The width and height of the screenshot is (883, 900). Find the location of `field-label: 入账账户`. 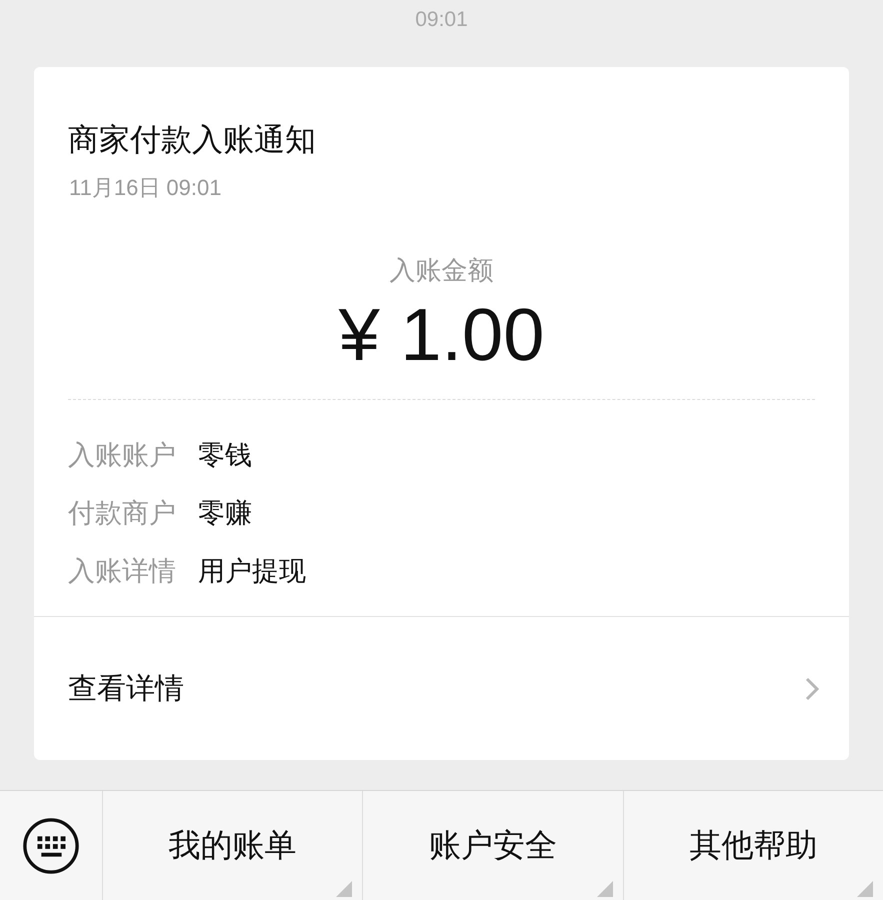

field-label: 入账账户 is located at coordinates (122, 456).